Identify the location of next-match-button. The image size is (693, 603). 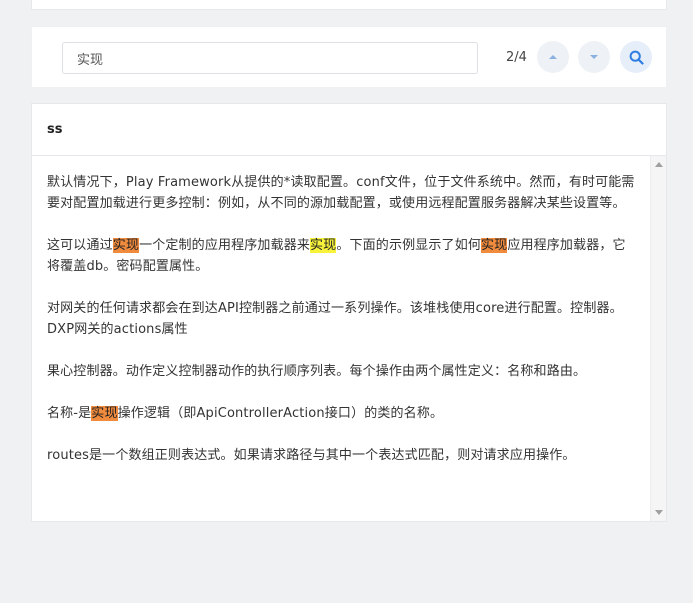
(594, 57).